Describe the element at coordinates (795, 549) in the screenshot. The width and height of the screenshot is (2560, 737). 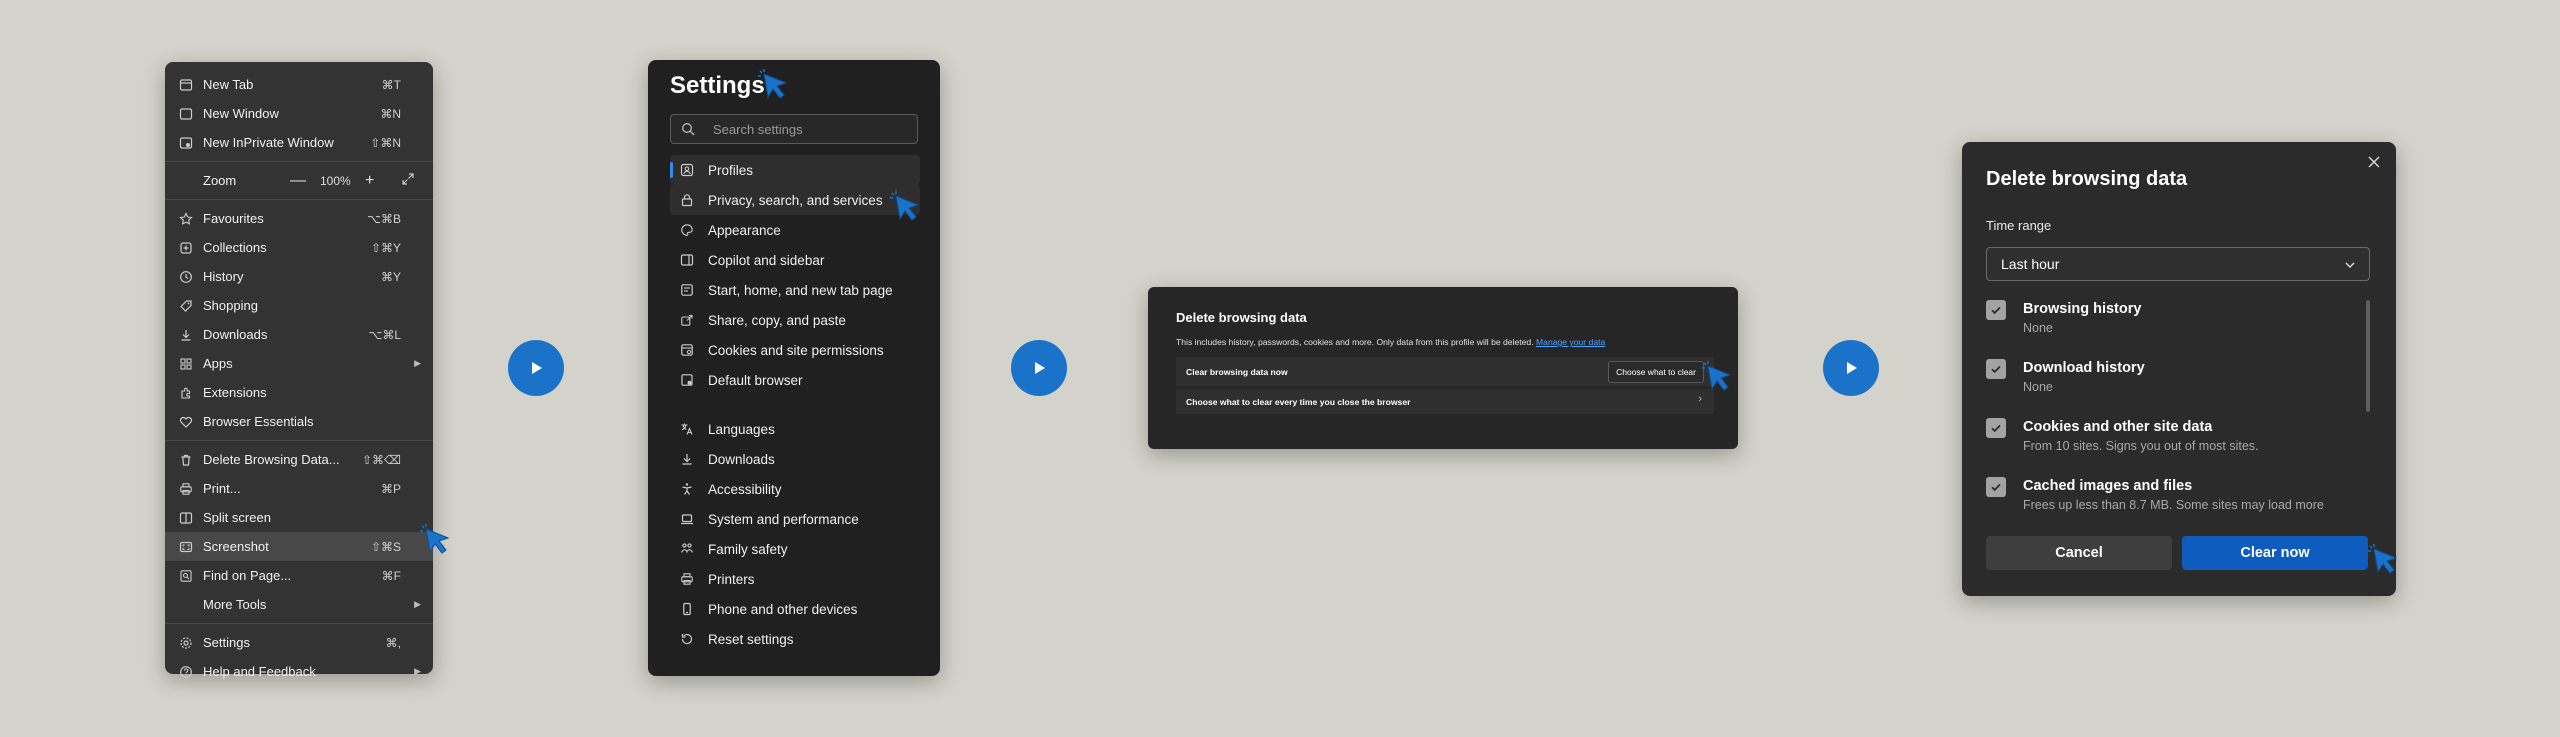
I see `settings-item-family-safety: Family safety` at that location.